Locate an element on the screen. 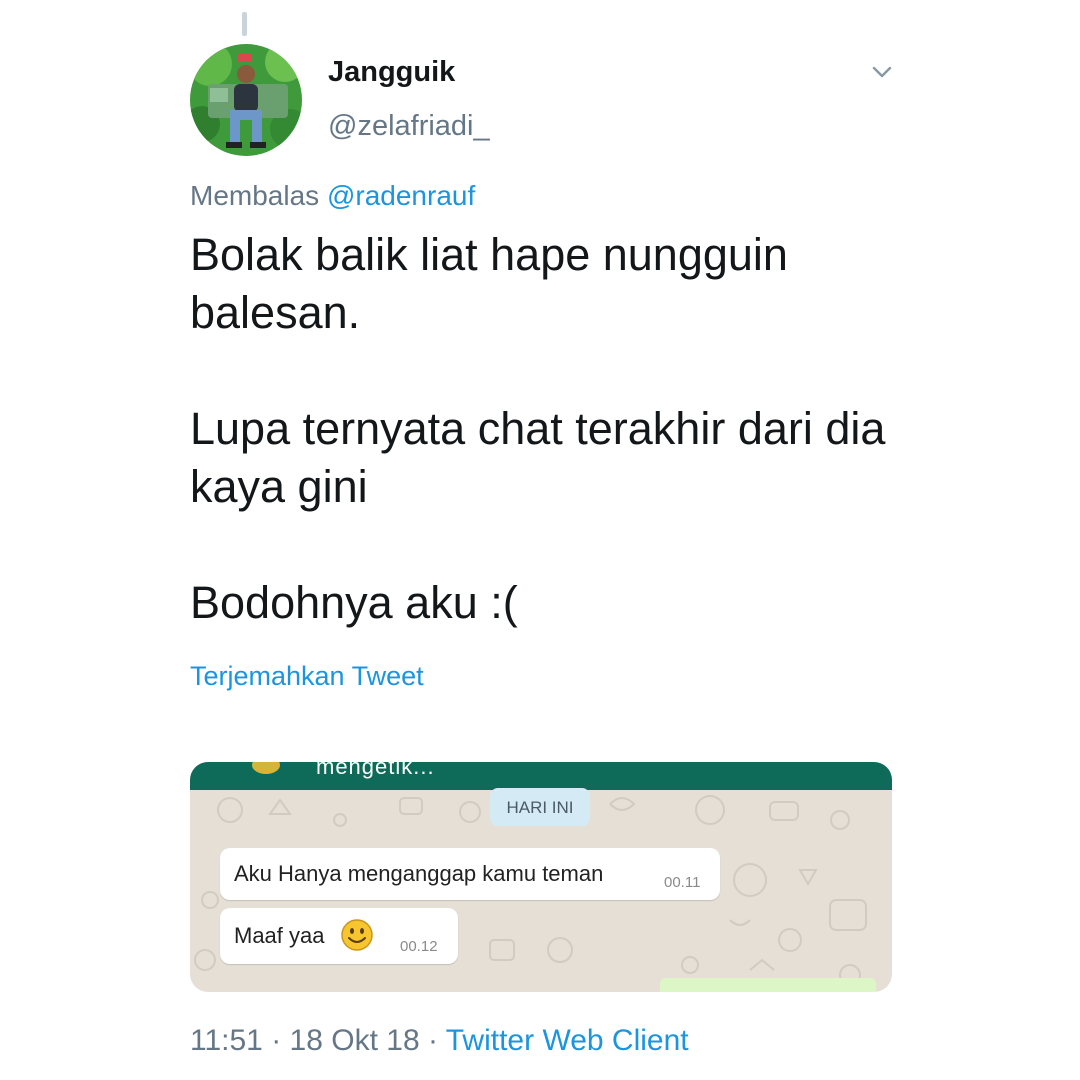 The image size is (1080, 1080). avatar-photo is located at coordinates (246, 100).